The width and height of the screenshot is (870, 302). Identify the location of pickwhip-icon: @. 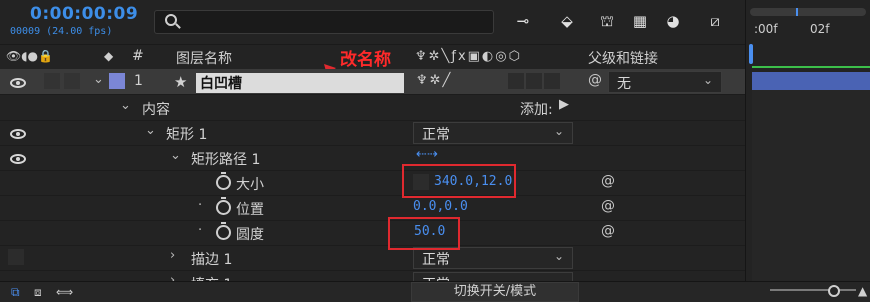
(595, 80).